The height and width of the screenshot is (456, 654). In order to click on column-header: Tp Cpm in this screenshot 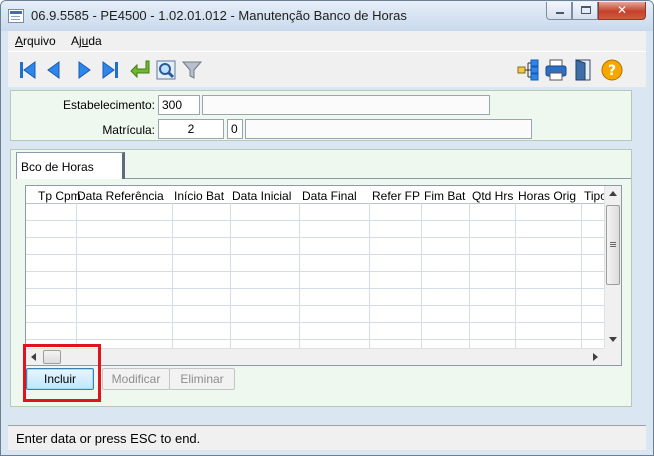, I will do `click(59, 196)`.